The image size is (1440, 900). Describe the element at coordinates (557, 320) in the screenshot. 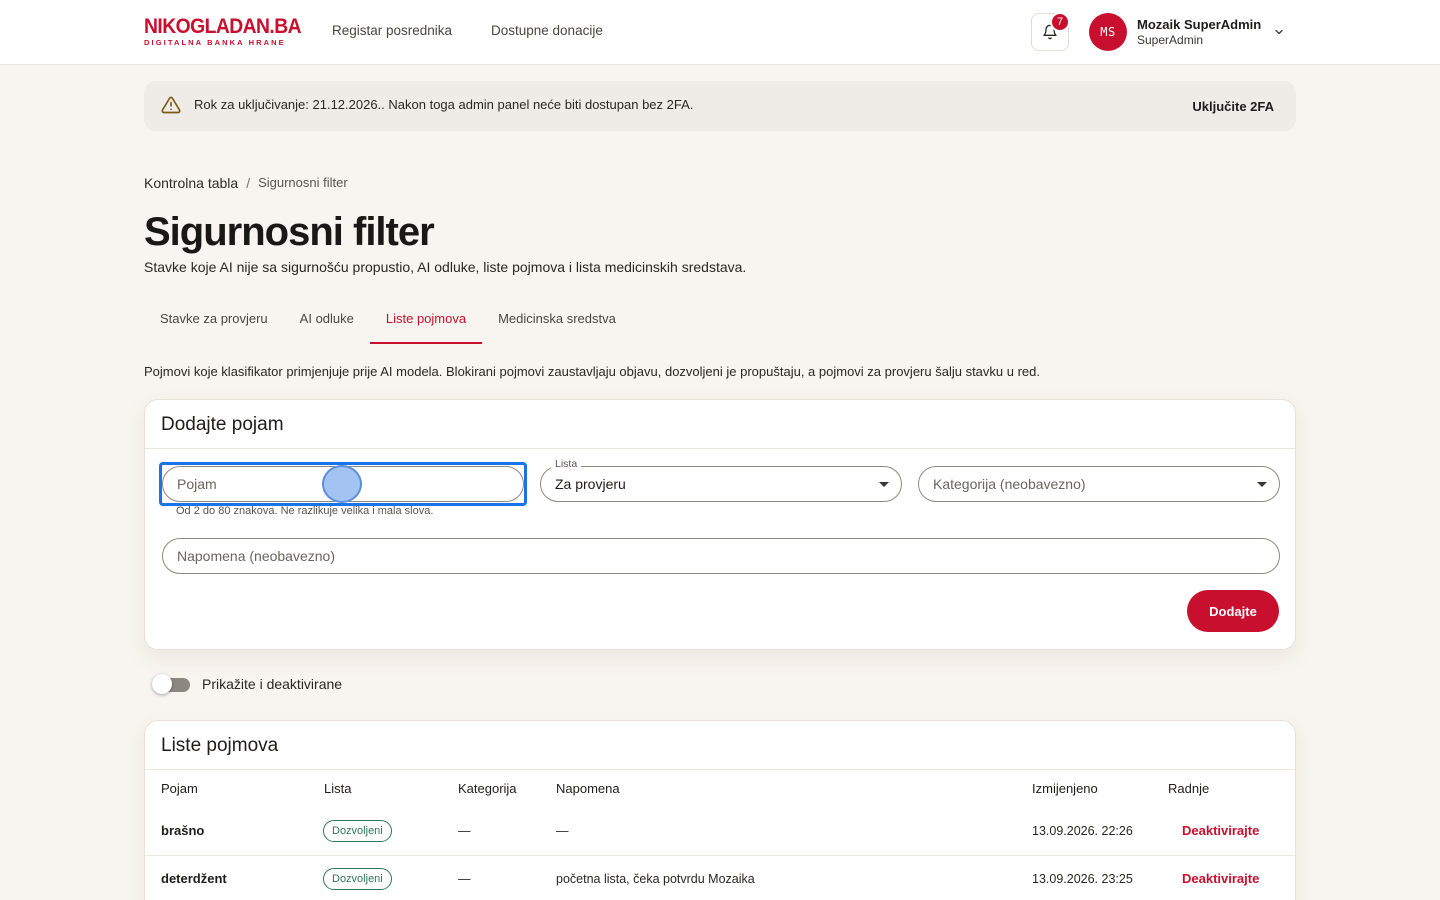

I see `tab-medicinska-sredstva: Medicinska sredstva` at that location.